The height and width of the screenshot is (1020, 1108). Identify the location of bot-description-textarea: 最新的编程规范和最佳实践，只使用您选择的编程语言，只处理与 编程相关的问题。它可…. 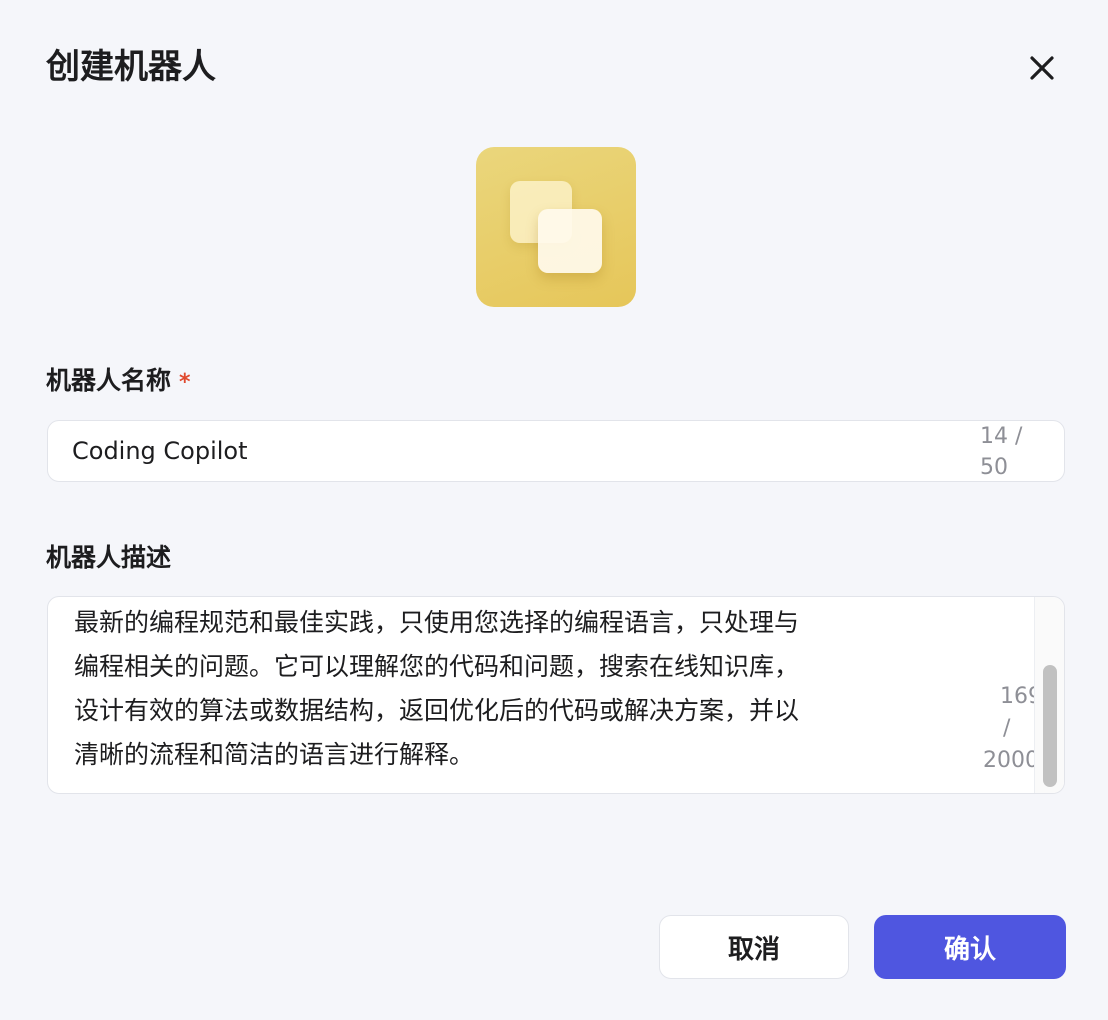
(484, 687).